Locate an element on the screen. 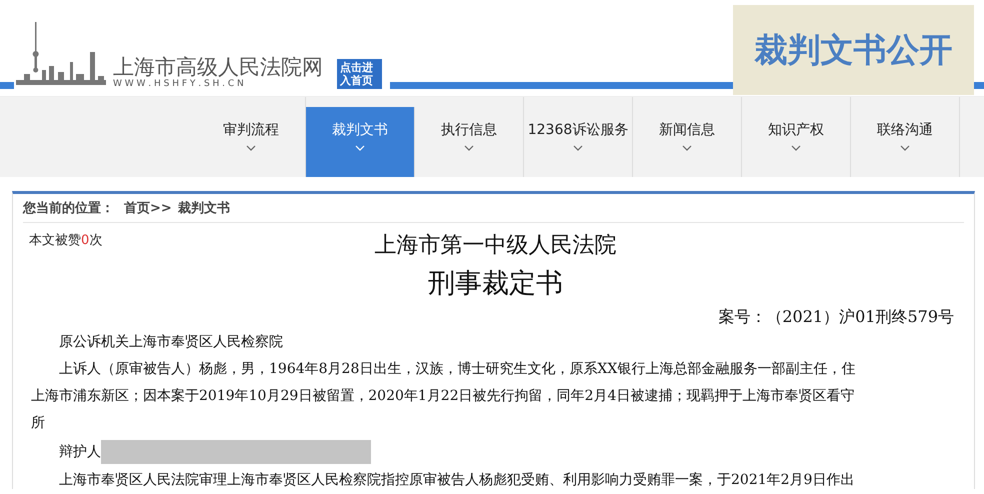 This screenshot has width=984, height=494. paragraph: 上诉人（原审被告人）杨彪，男，1964年8月28日出生，汉族，博士研究生文化，原系XX银行上海总部金融服务一部副主任，住上海市浦东新区；因本案于2019年10月29日被留置，2020年1月22日被先行拘留，同年2月4日被逮捕；现羁押于上海市奉贤区看守所 is located at coordinates (443, 396).